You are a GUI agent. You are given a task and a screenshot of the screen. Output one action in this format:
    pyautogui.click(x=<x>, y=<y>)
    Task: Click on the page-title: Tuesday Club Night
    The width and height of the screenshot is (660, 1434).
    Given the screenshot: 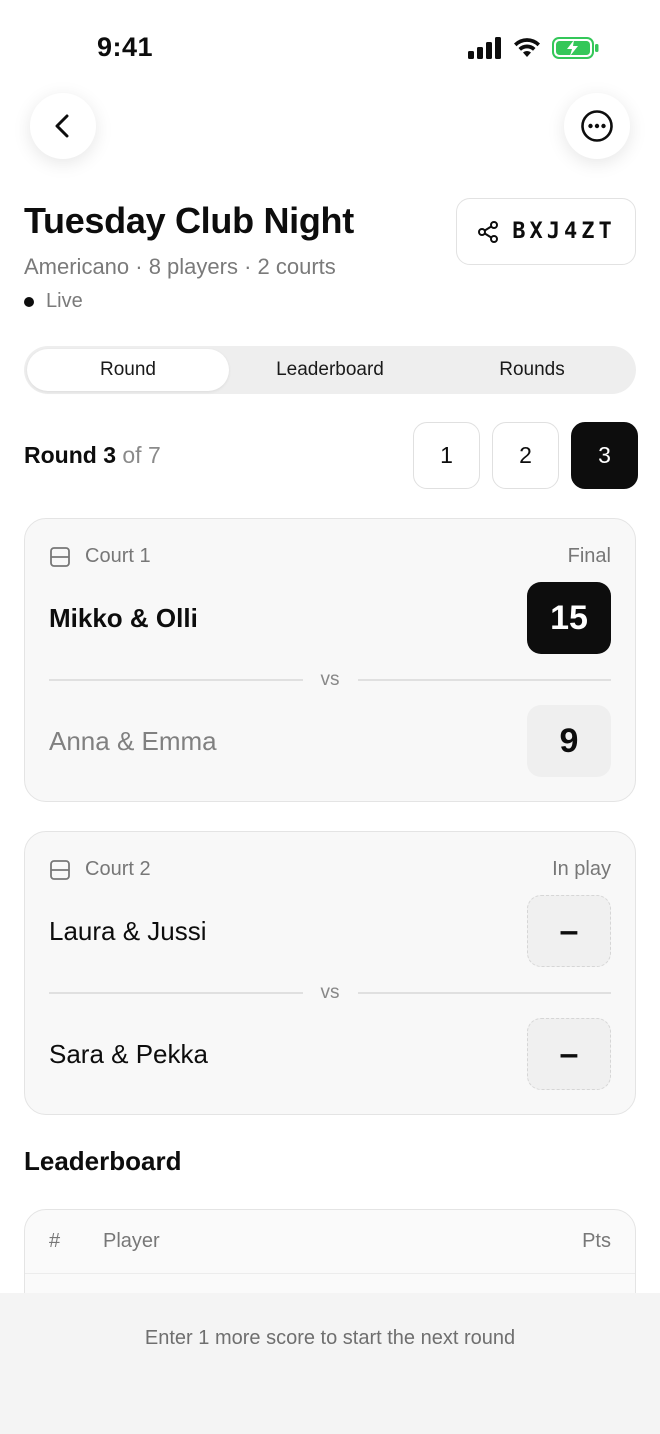 What is the action you would take?
    pyautogui.click(x=189, y=220)
    